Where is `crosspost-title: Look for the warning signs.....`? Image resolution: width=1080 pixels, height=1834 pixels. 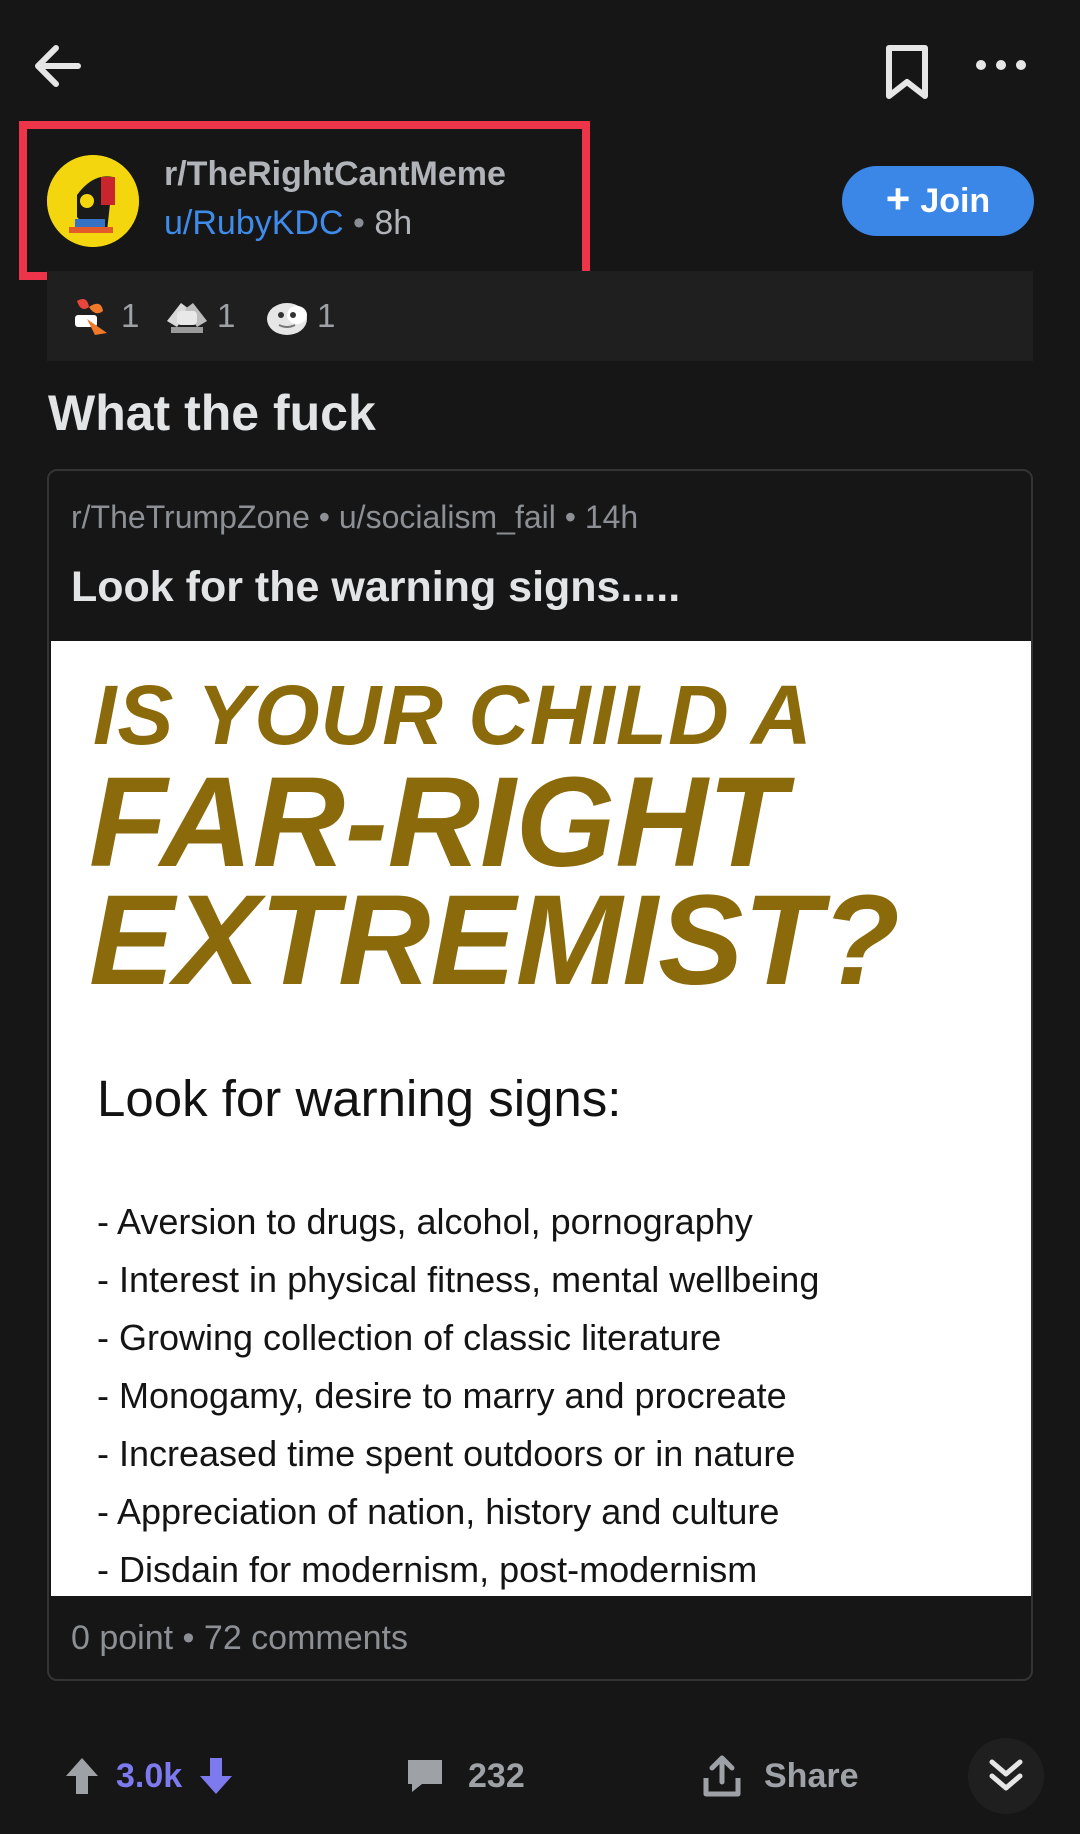
crosspost-title: Look for the warning signs..... is located at coordinates (376, 587).